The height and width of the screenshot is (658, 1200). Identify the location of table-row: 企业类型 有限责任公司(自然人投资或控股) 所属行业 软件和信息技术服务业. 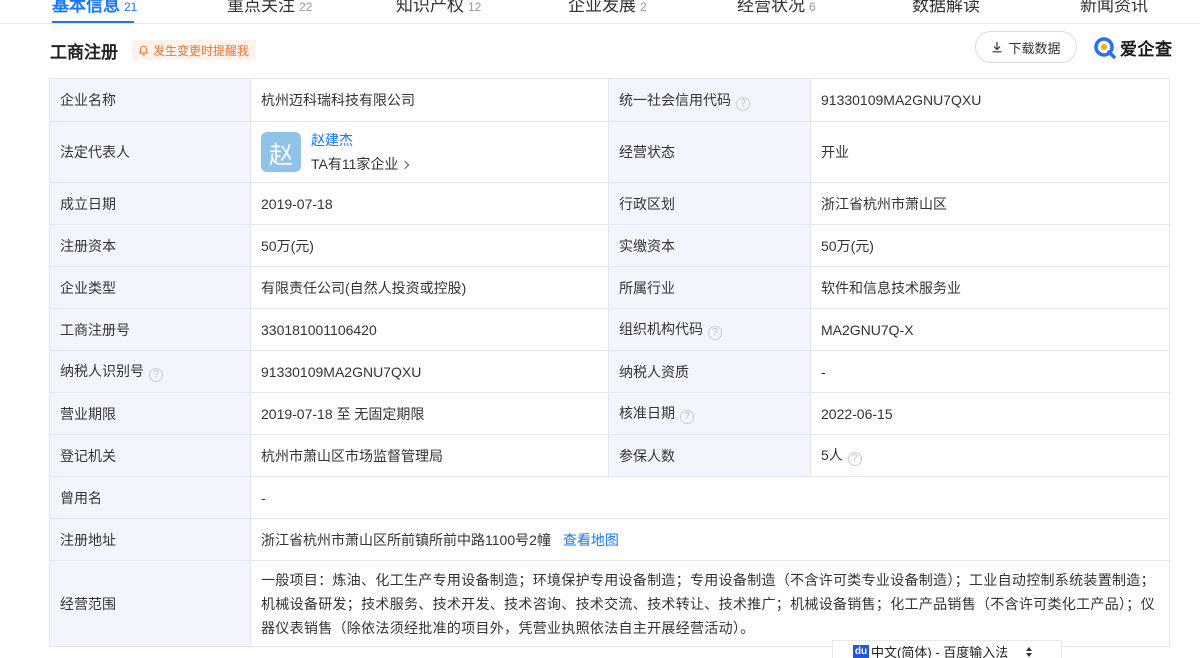
(609, 287).